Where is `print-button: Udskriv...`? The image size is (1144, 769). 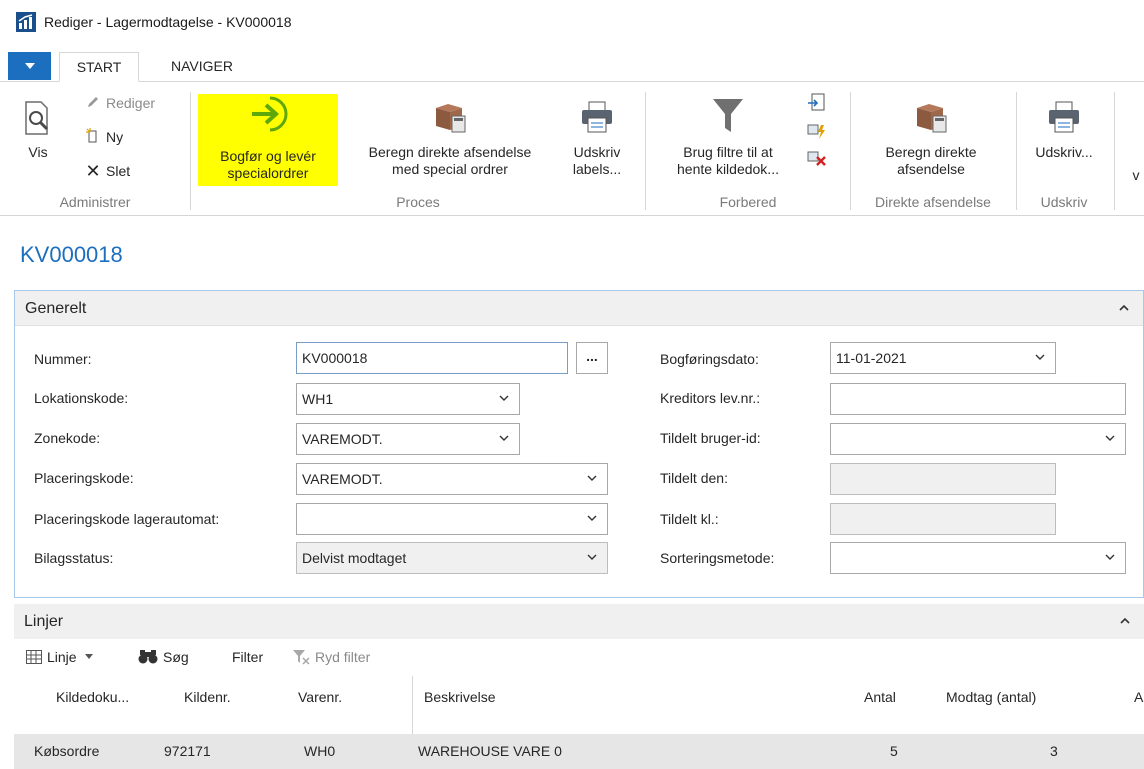
print-button: Udskriv... is located at coordinates (1064, 130).